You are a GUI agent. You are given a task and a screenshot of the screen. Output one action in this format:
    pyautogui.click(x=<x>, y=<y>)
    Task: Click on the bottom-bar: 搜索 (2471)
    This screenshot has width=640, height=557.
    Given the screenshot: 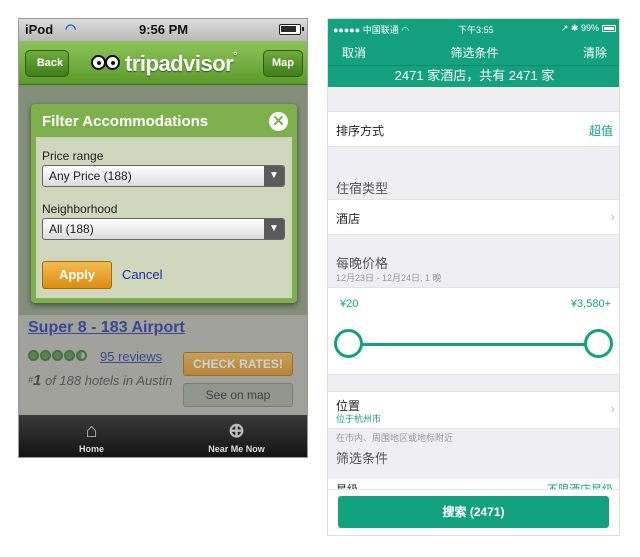 What is the action you would take?
    pyautogui.click(x=473, y=512)
    